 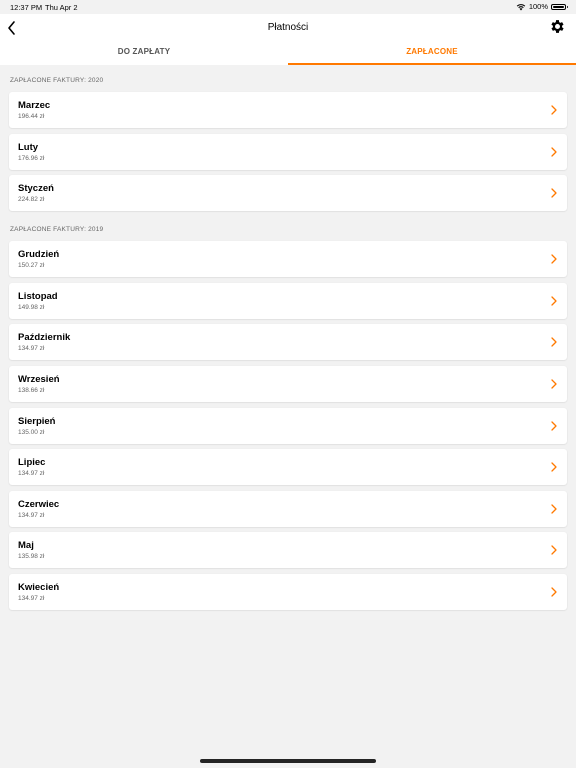 I want to click on amount-label: 138.66 zł, so click(x=31, y=390).